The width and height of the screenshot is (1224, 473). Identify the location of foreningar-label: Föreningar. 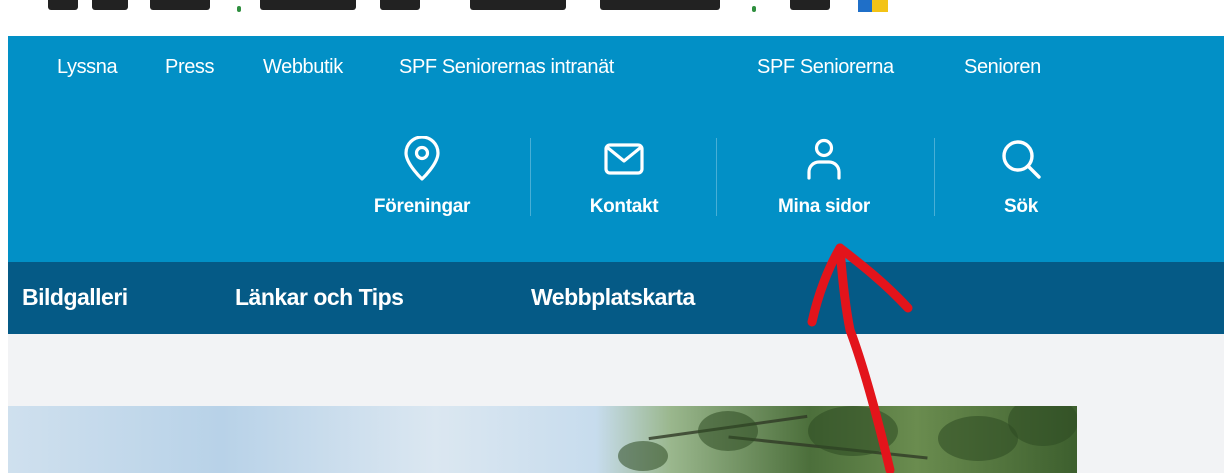
(422, 206).